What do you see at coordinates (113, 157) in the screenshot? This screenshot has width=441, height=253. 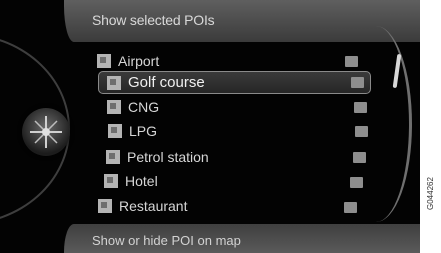 I see `petrol-station-icon` at bounding box center [113, 157].